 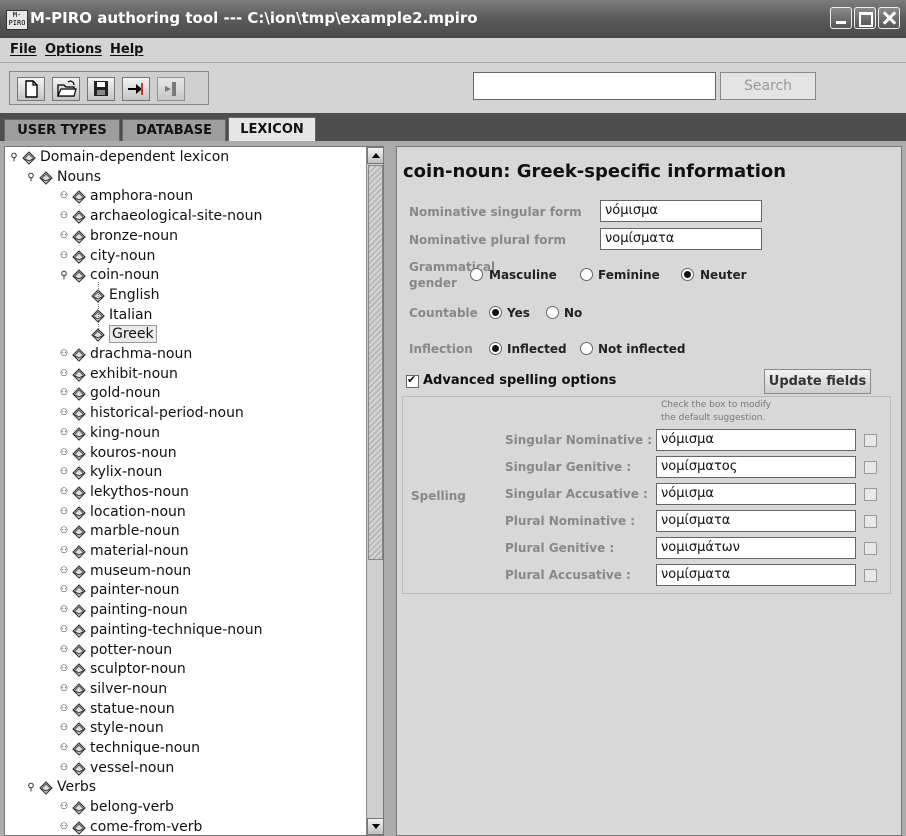 What do you see at coordinates (110, 728) in the screenshot?
I see `tree-item-style-noun: ⚇ style-noun` at bounding box center [110, 728].